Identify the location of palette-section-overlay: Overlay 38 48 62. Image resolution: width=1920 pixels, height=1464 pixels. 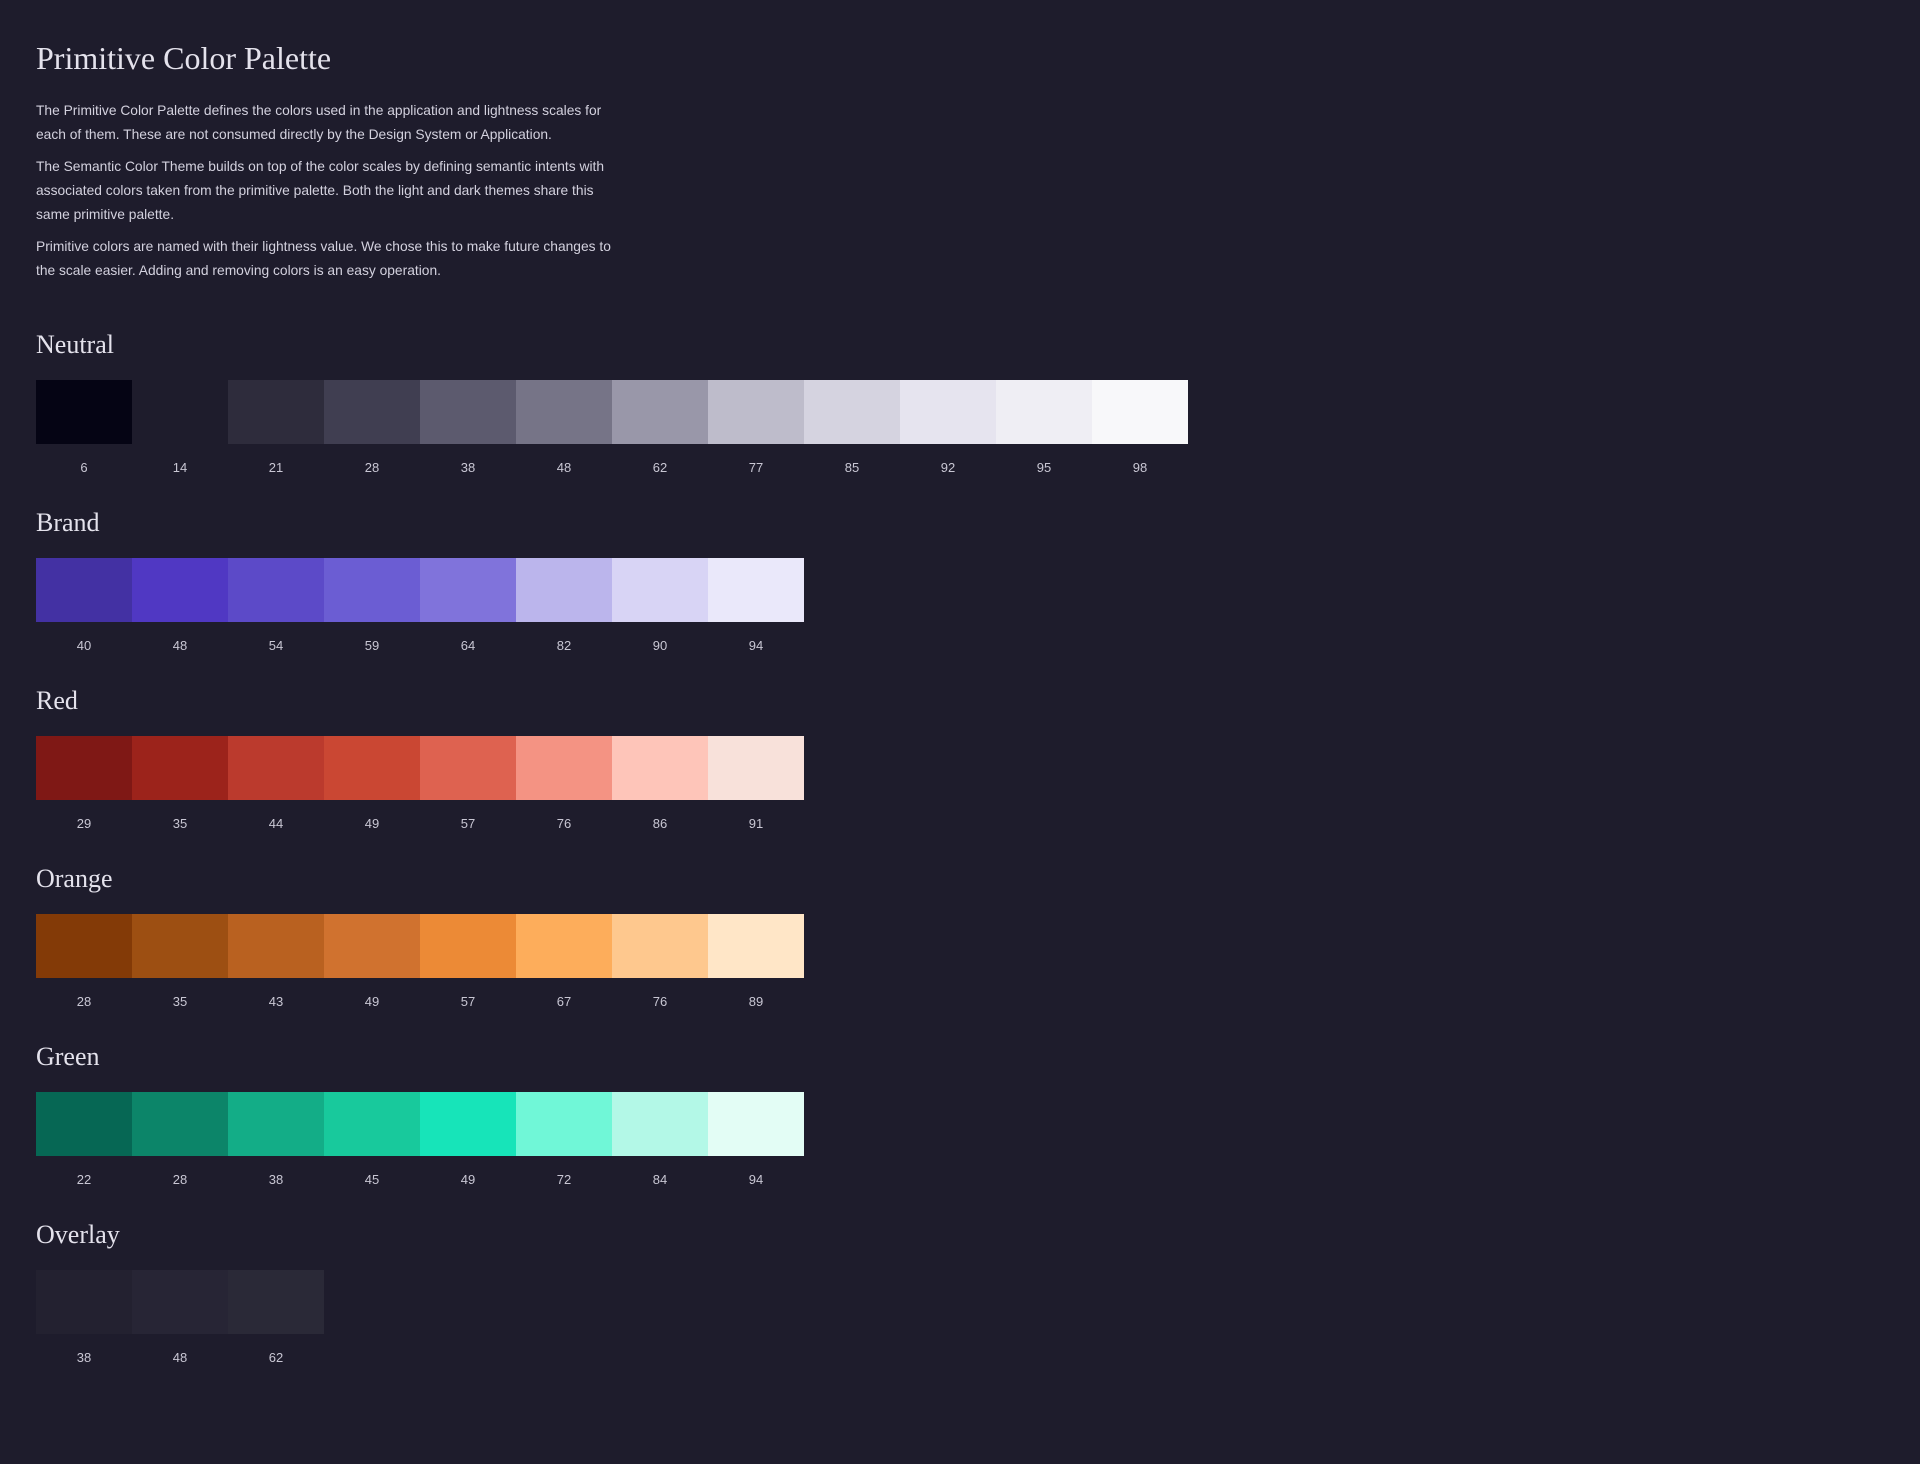
(180, 1292).